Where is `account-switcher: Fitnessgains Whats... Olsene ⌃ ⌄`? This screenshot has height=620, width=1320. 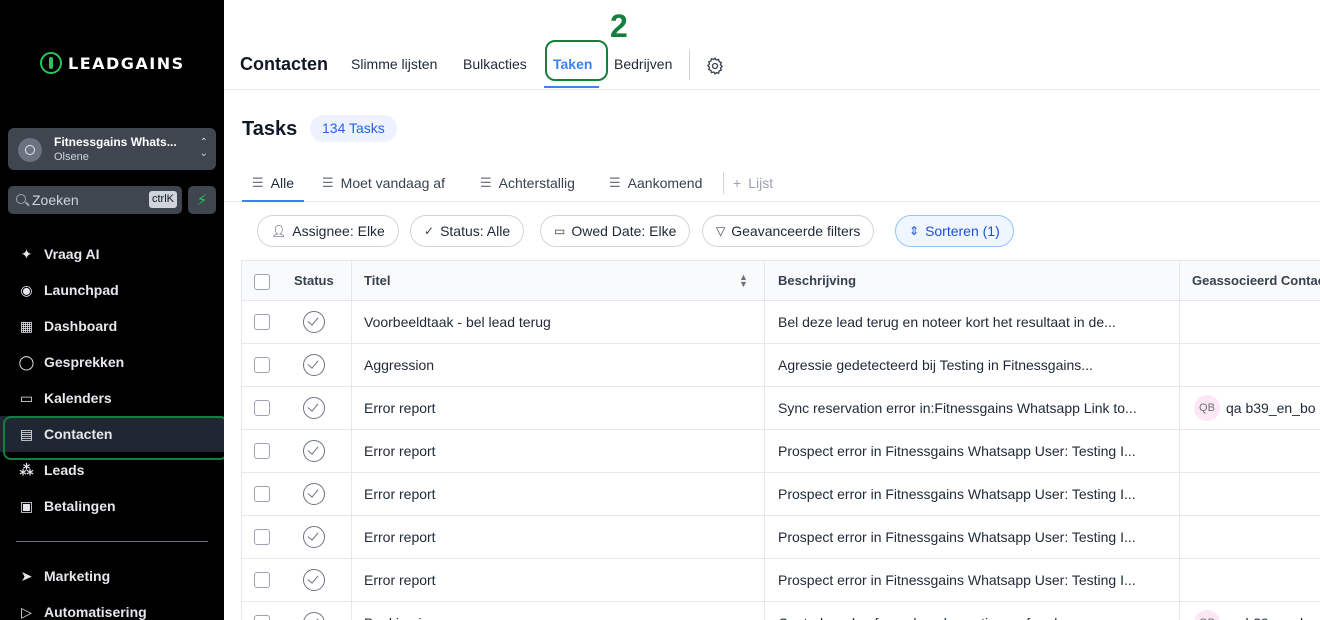
account-switcher: Fitnessgains Whats... Olsene ⌃ ⌄ is located at coordinates (112, 149).